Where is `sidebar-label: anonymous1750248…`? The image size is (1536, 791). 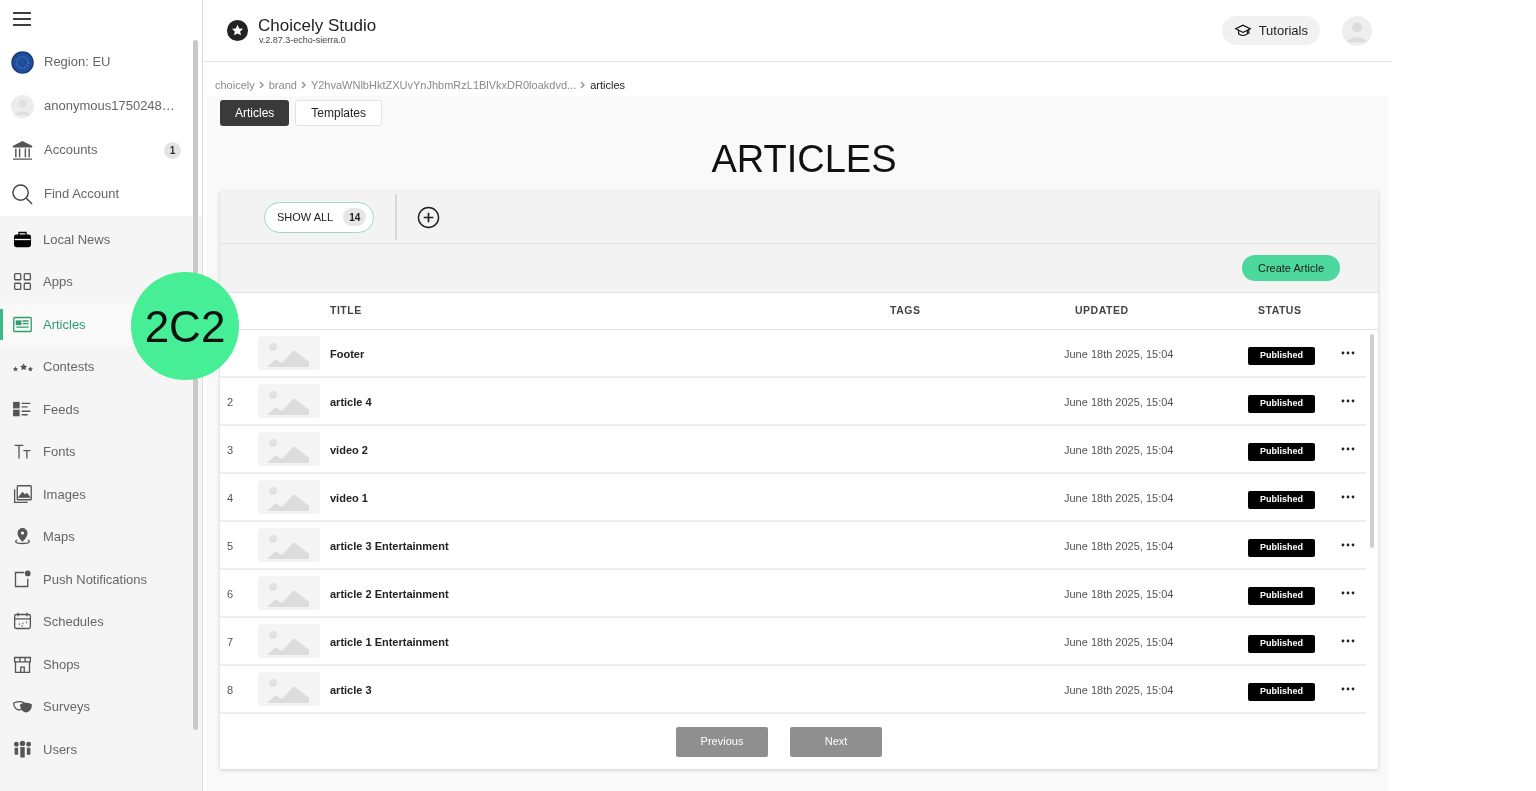
sidebar-label: anonymous1750248… is located at coordinates (110, 106).